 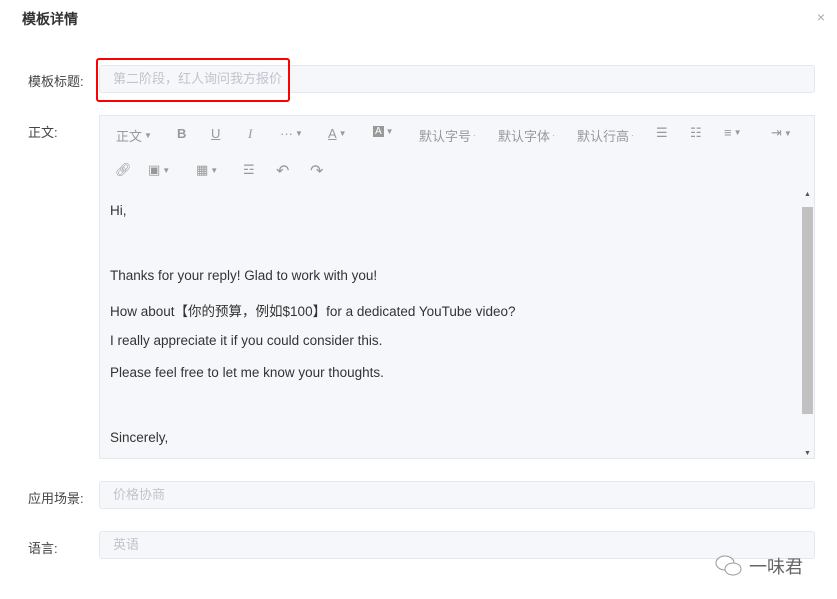 What do you see at coordinates (139, 437) in the screenshot?
I see `body-line: Sincerely,` at bounding box center [139, 437].